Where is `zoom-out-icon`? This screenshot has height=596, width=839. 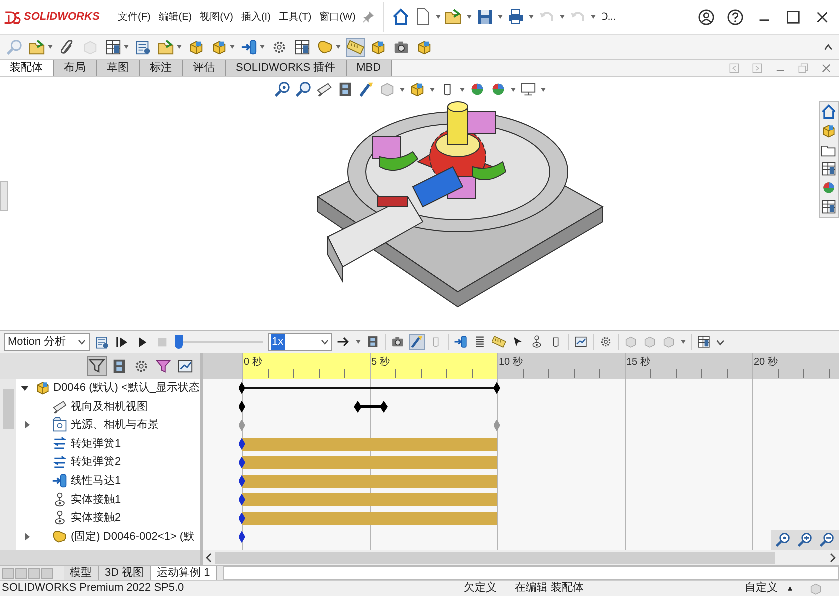
zoom-out-icon is located at coordinates (827, 540).